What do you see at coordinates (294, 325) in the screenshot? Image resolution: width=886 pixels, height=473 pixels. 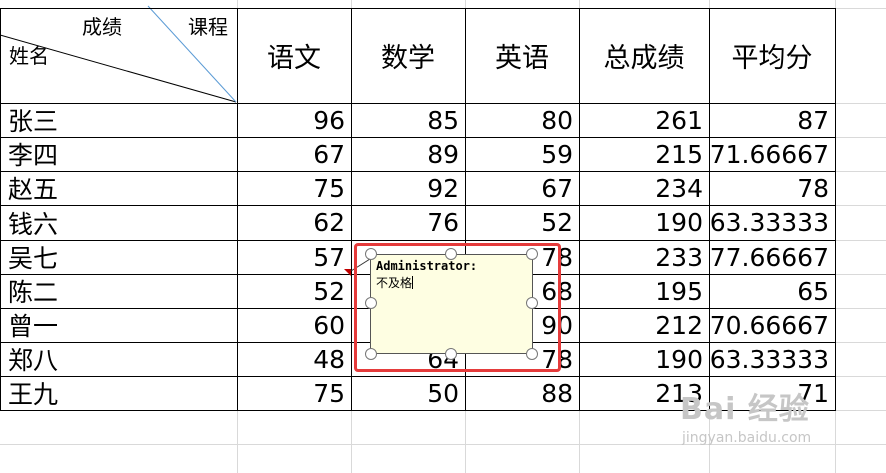 I see `score-cell: 60` at bounding box center [294, 325].